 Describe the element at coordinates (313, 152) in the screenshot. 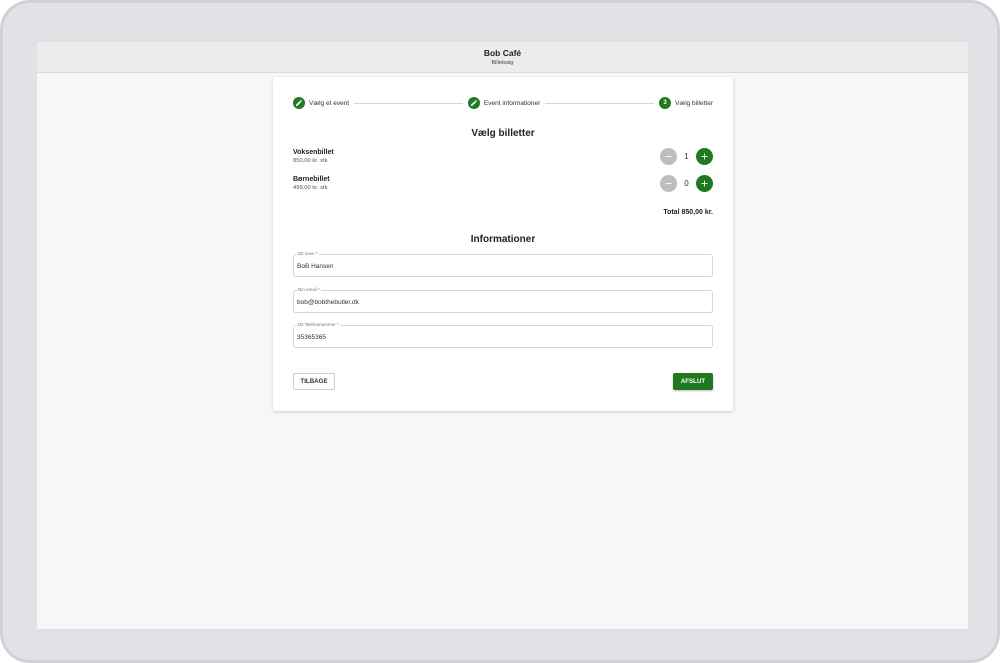

I see `ticket-name: Voksenbillet` at that location.